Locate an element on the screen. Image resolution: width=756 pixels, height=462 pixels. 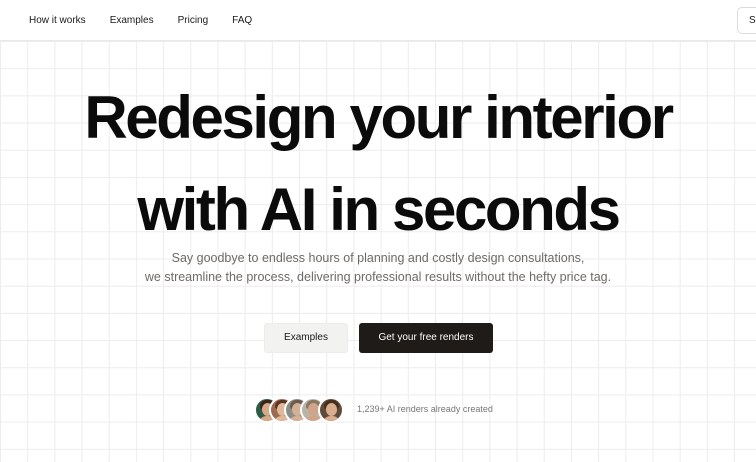
hero-title-line-2: with AI in seconds is located at coordinates (379, 209).